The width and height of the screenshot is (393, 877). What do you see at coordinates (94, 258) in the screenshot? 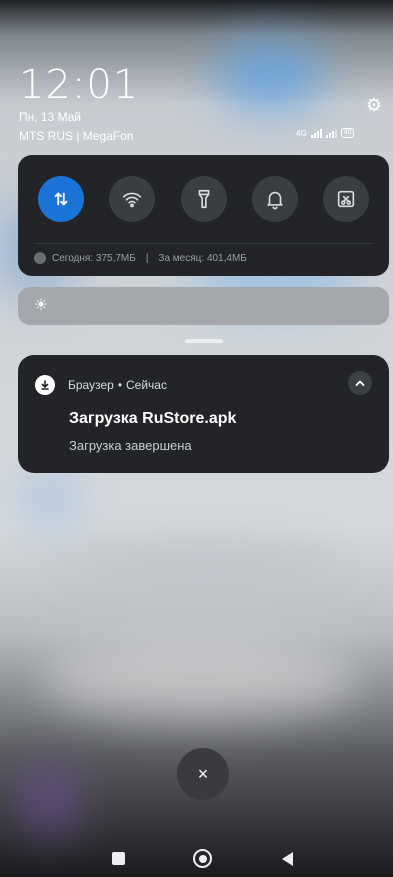
I see `data-today-label: Сегодня: 375,7МБ` at bounding box center [94, 258].